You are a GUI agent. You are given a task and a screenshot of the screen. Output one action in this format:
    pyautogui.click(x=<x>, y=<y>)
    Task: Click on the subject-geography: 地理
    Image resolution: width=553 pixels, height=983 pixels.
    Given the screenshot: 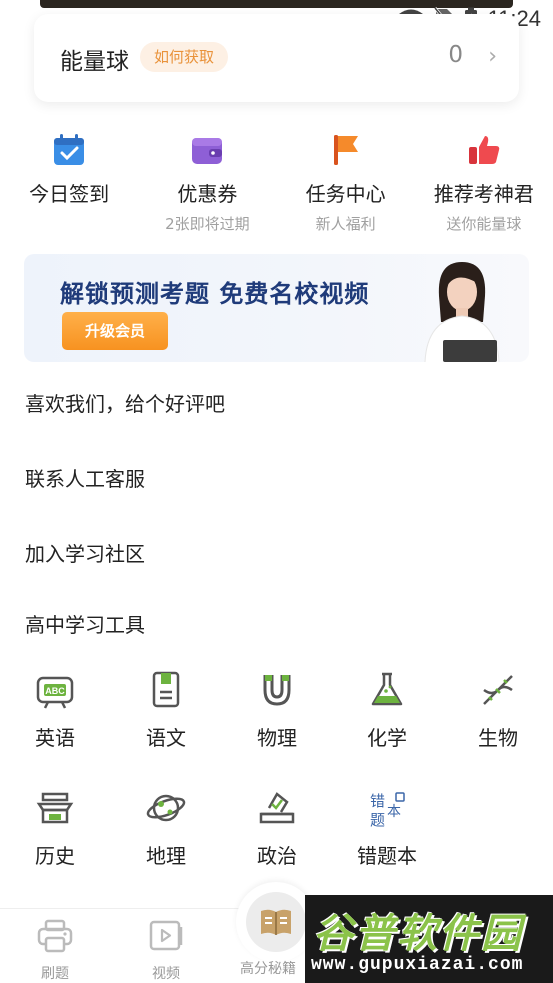 What is the action you would take?
    pyautogui.click(x=166, y=828)
    